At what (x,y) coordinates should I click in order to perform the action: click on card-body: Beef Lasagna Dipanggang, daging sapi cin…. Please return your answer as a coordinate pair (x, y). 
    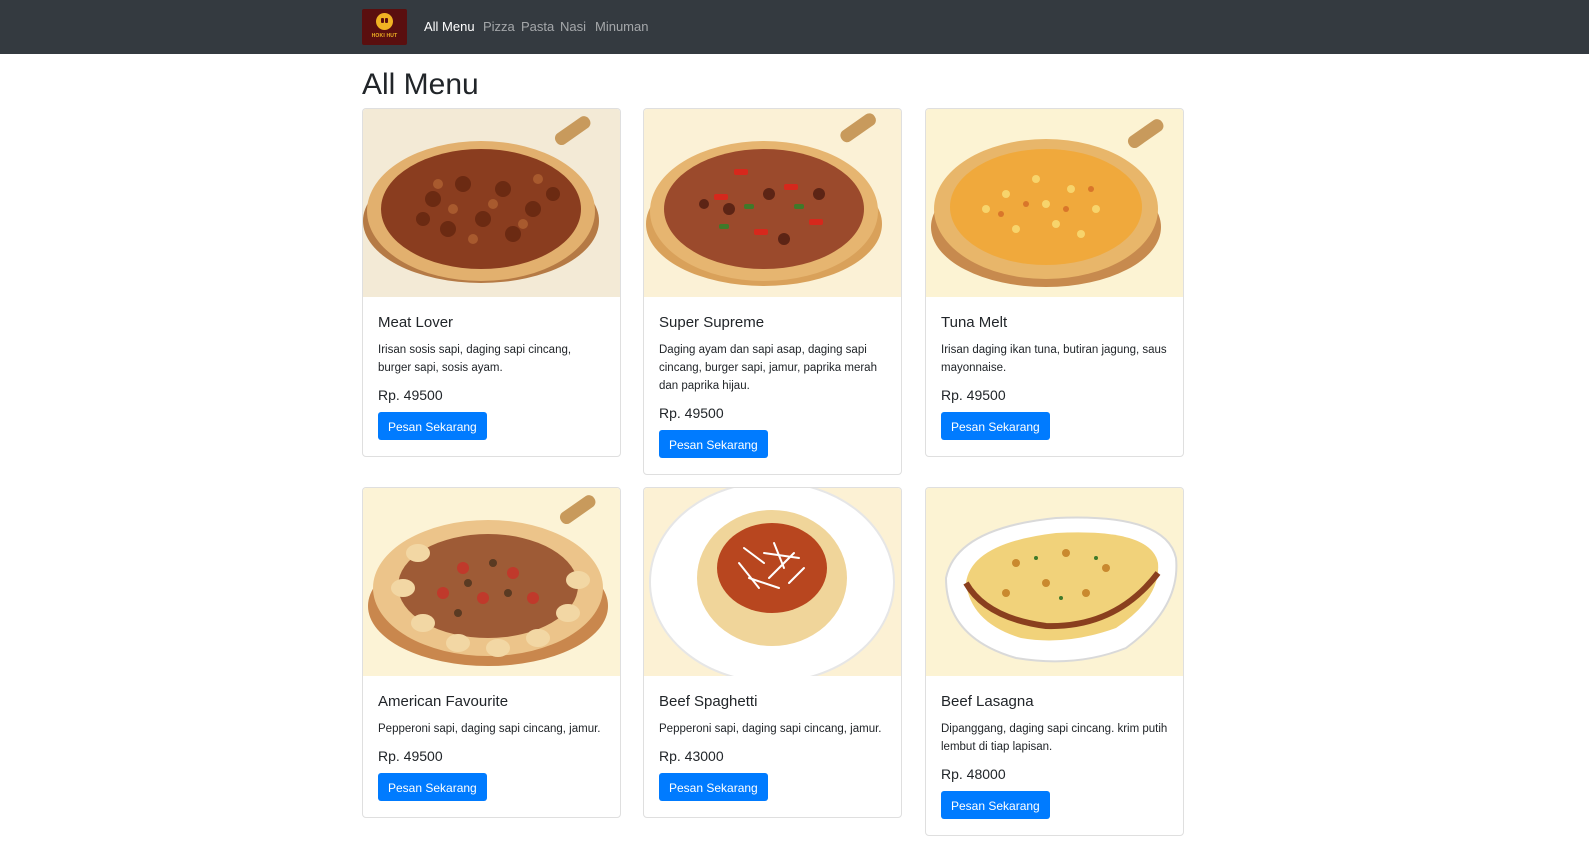
    Looking at the image, I should click on (1055, 755).